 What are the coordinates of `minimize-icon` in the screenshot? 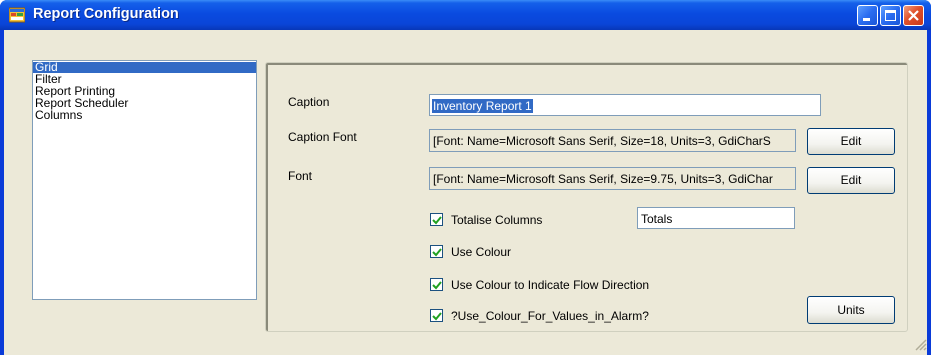 It's located at (866, 19).